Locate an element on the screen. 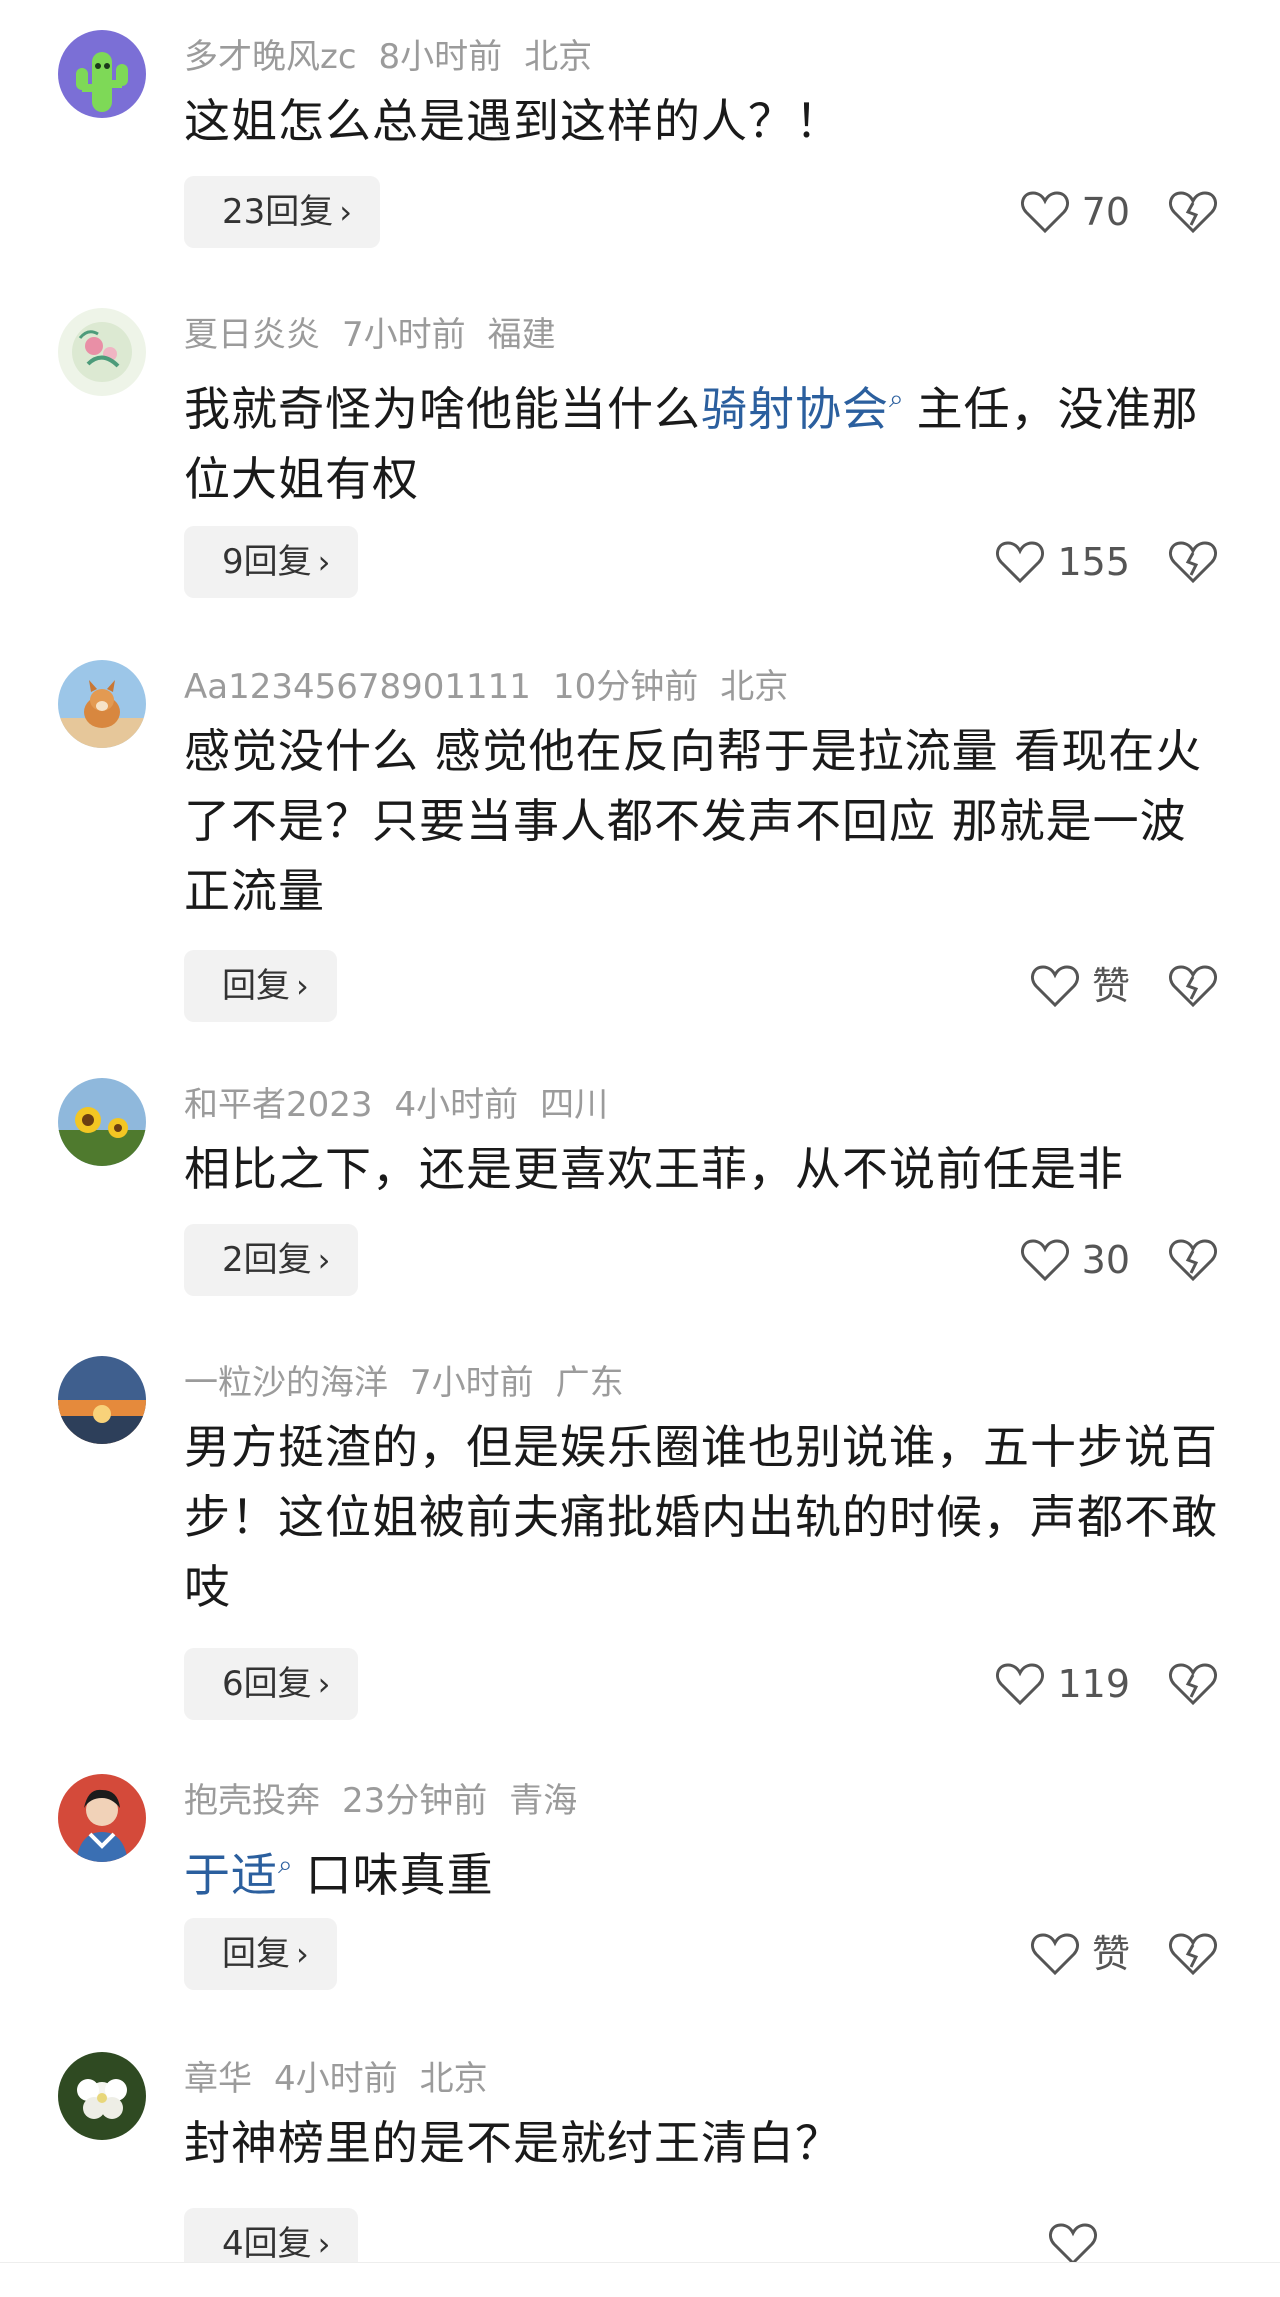  timestamp: 10分钟前 is located at coordinates (625, 687).